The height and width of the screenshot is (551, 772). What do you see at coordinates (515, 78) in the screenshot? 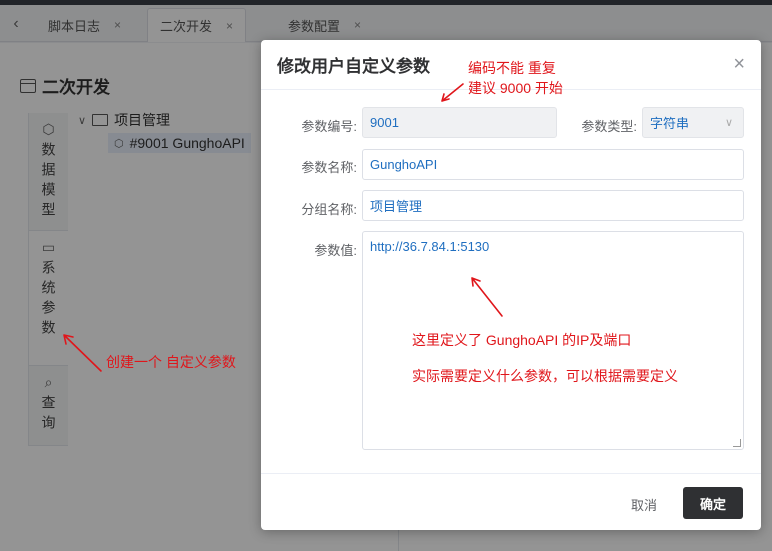
I see `annotation-code-note: 编码不能 重复 建议 9000 开始` at bounding box center [515, 78].